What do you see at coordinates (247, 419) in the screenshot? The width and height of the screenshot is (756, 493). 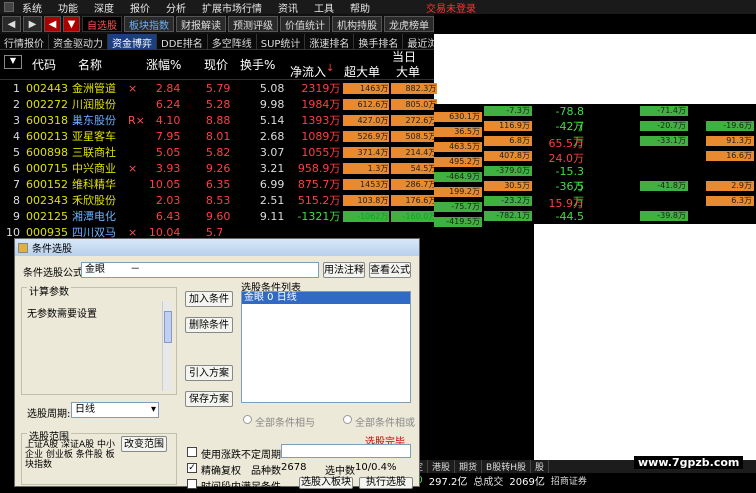 I see `radio-and` at bounding box center [247, 419].